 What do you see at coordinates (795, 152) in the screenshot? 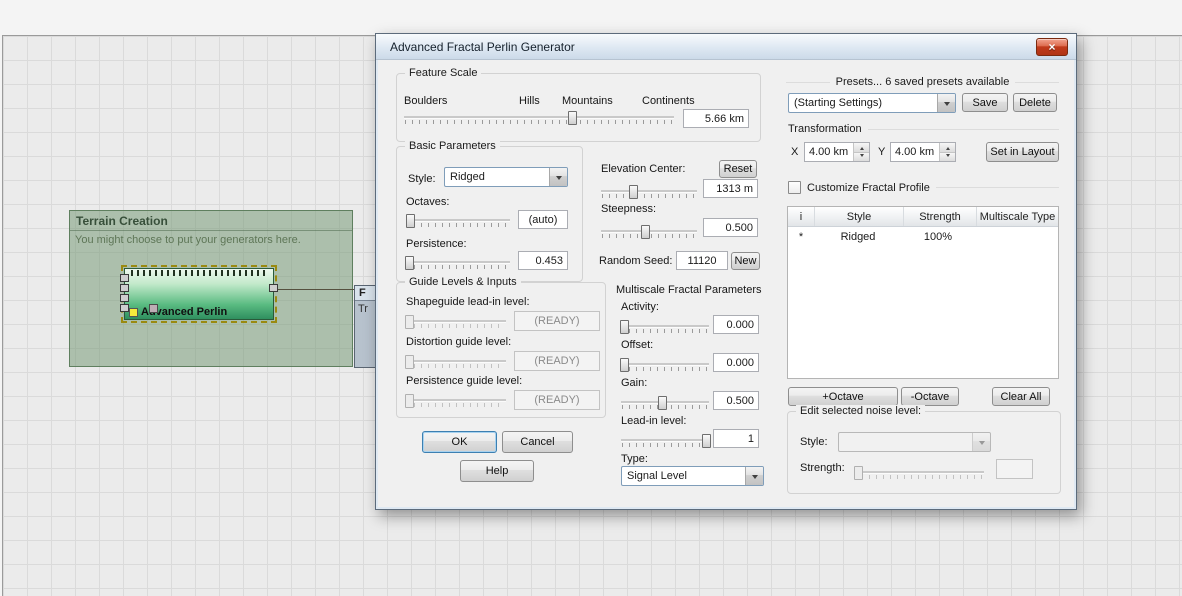
I see `transform-x-label: X` at bounding box center [795, 152].